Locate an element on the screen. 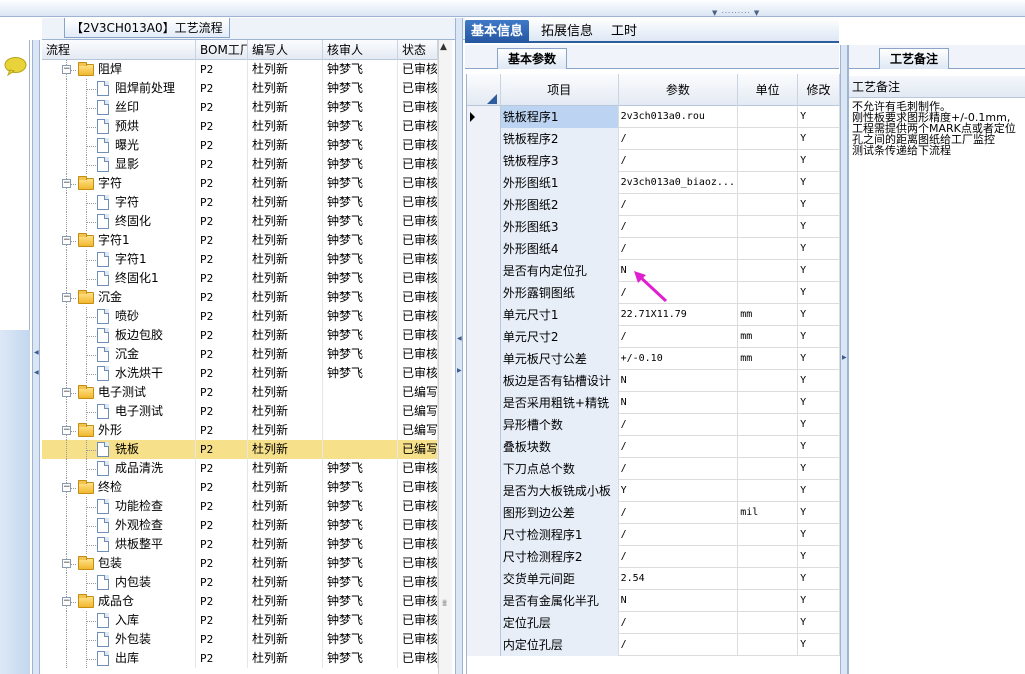 This screenshot has height=674, width=1025. tree-row: − 外形 P2 杜列新 已编写 is located at coordinates (240, 430).